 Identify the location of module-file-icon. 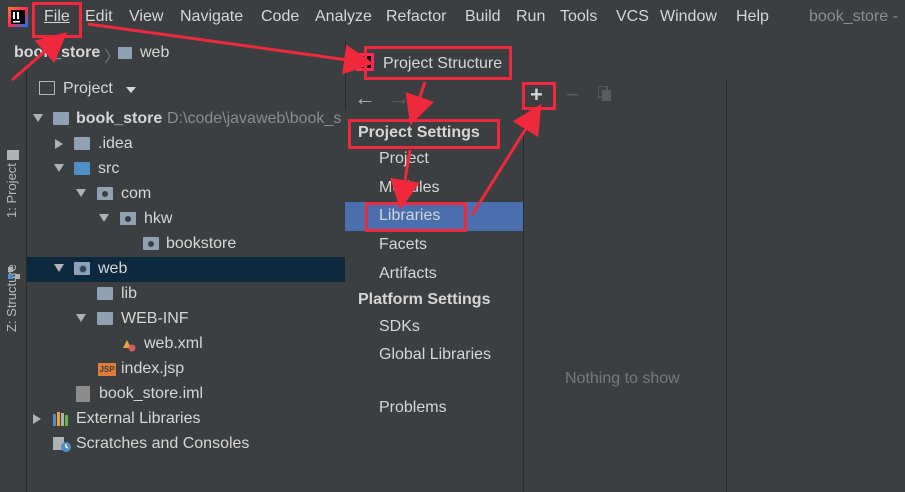
(83, 394).